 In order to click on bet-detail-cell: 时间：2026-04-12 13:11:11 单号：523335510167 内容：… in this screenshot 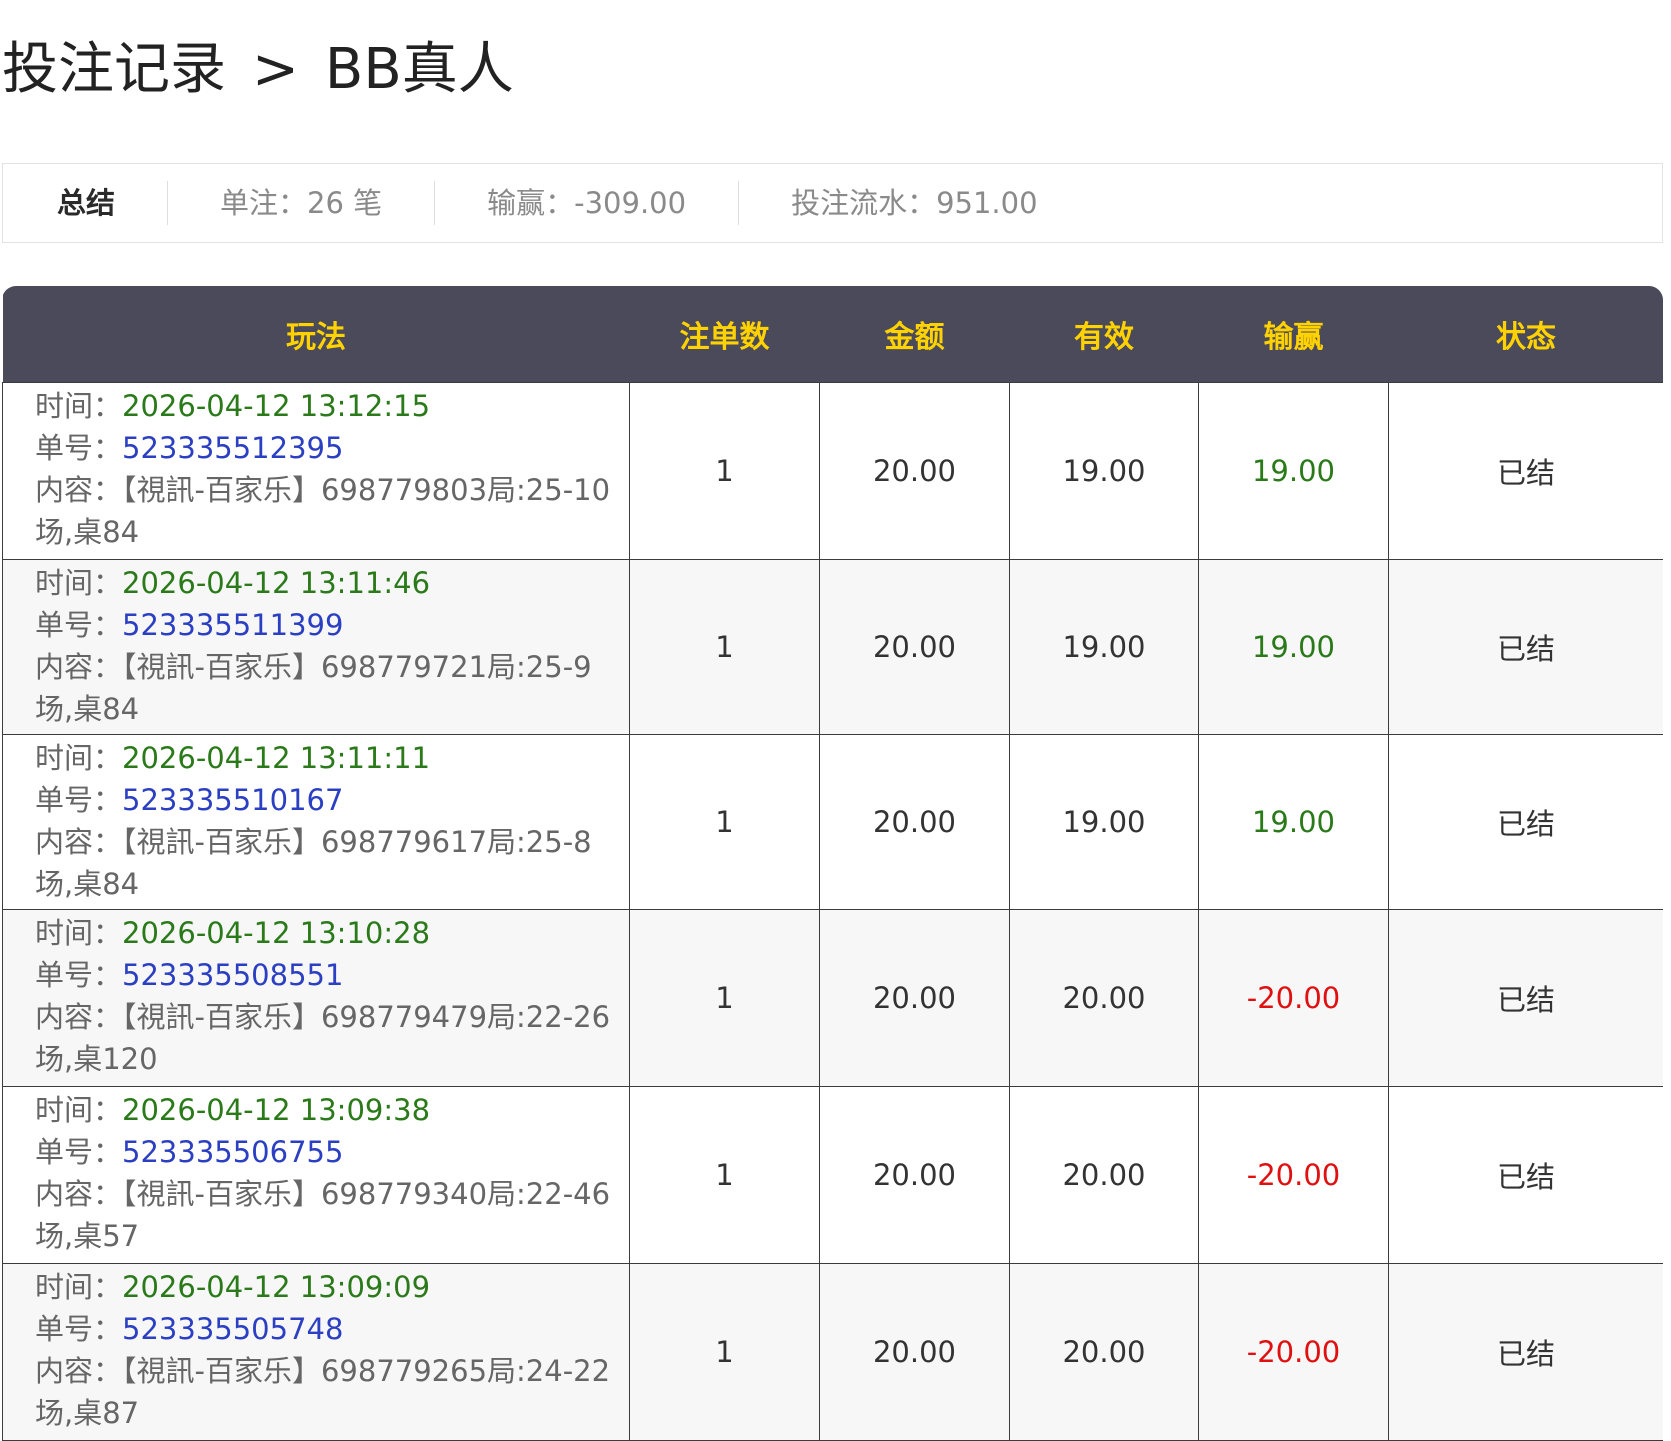, I will do `click(316, 822)`.